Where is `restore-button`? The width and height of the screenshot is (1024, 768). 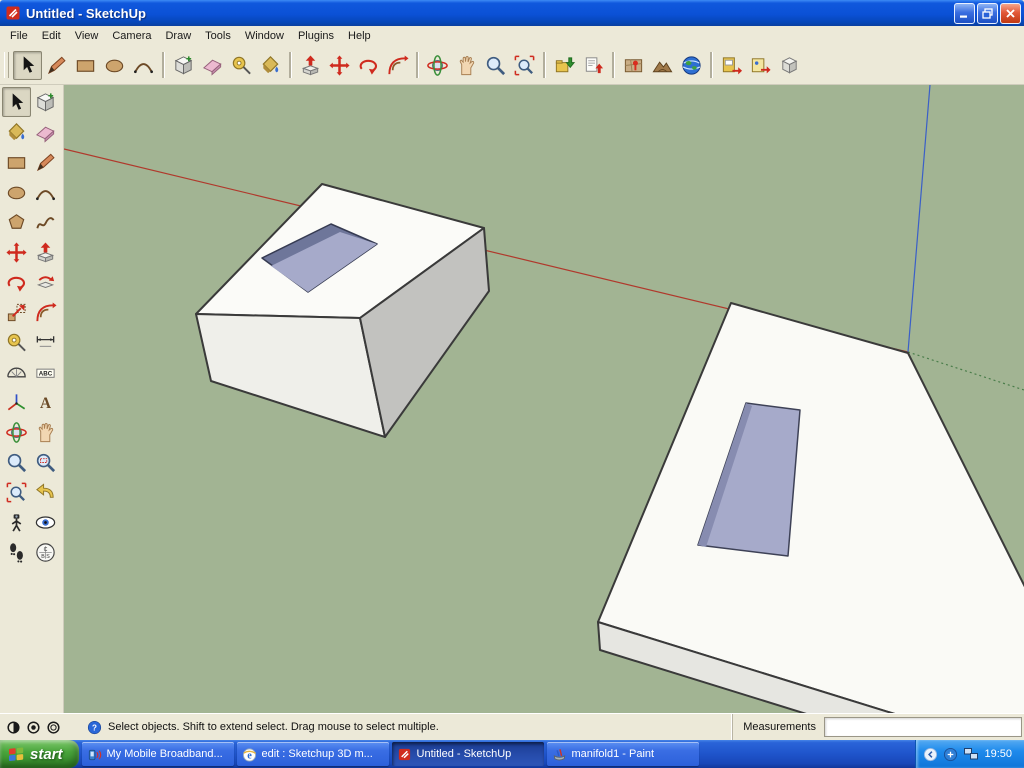 restore-button is located at coordinates (987, 13).